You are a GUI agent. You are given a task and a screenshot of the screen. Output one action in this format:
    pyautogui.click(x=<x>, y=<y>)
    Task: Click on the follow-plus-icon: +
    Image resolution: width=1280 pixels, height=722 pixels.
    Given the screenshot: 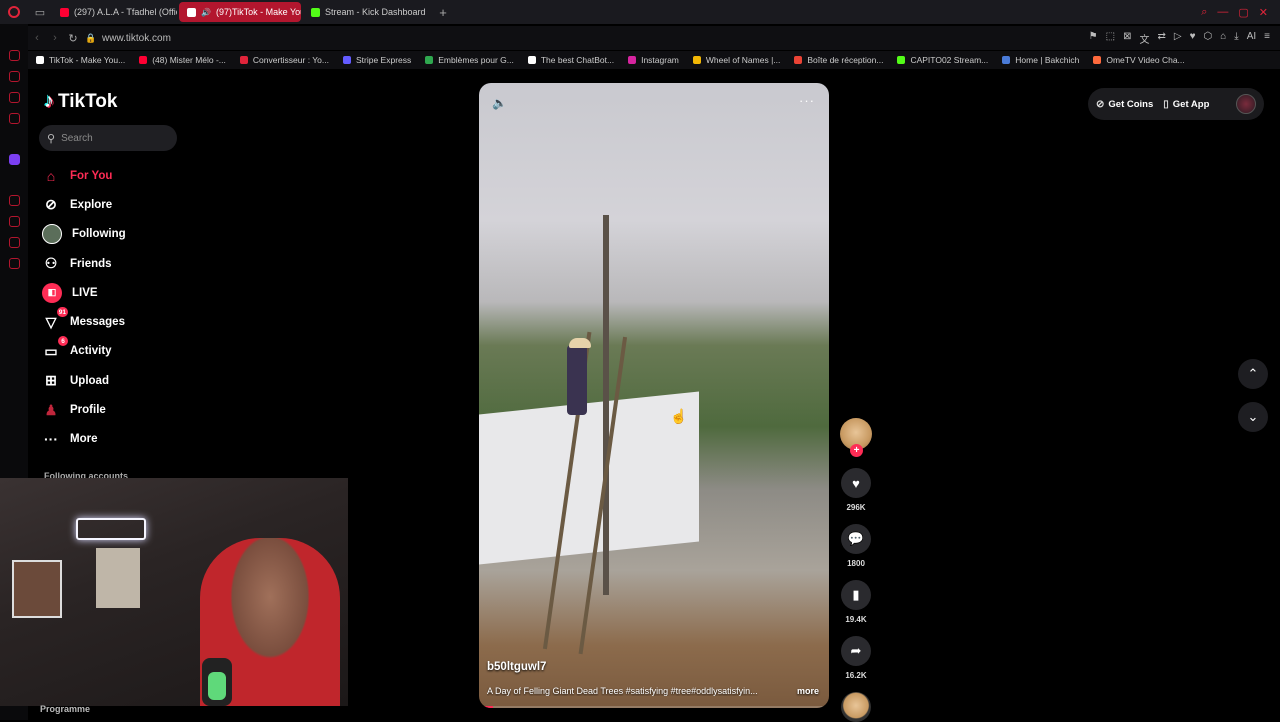 What is the action you would take?
    pyautogui.click(x=856, y=450)
    